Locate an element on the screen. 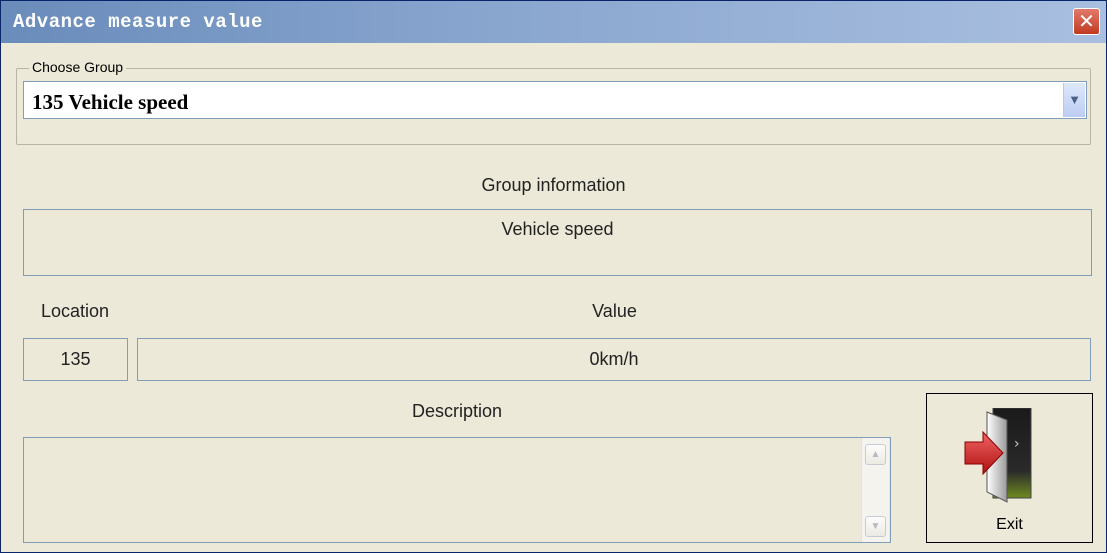 Image resolution: width=1107 pixels, height=553 pixels. group-select-value: 135 Vehicle speed is located at coordinates (110, 102).